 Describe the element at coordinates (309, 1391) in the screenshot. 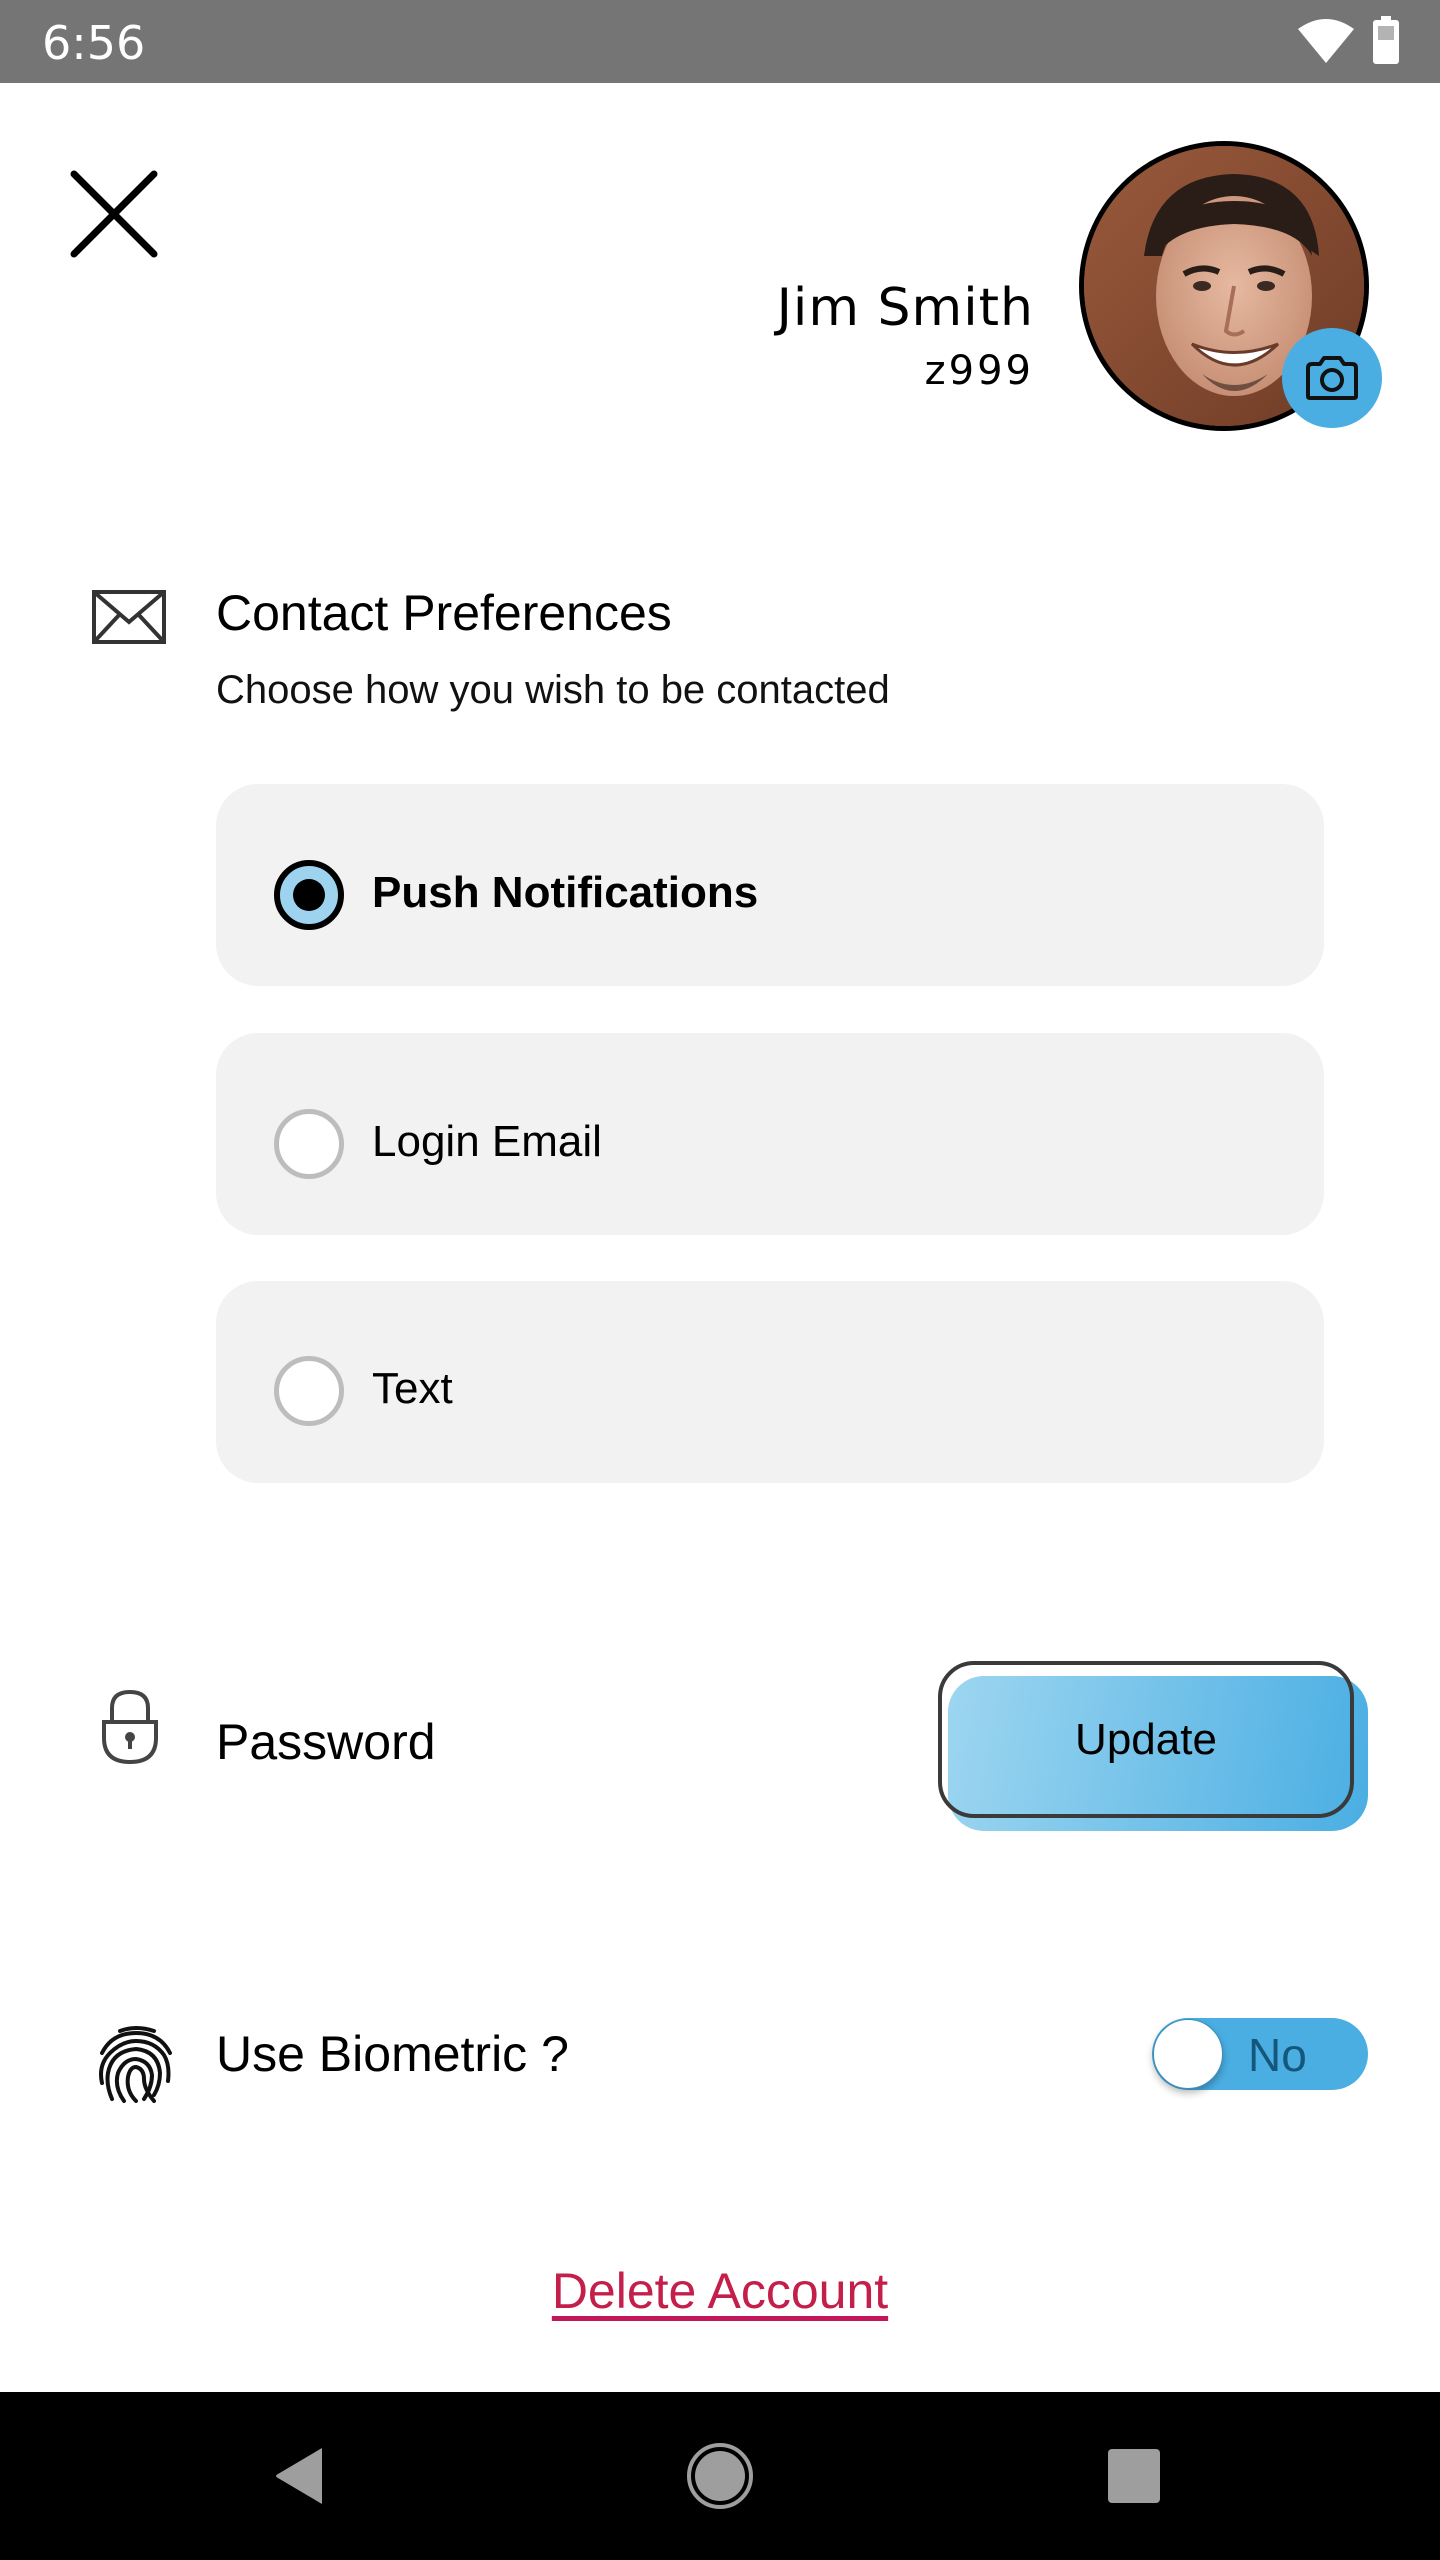

I see `radio-text` at that location.